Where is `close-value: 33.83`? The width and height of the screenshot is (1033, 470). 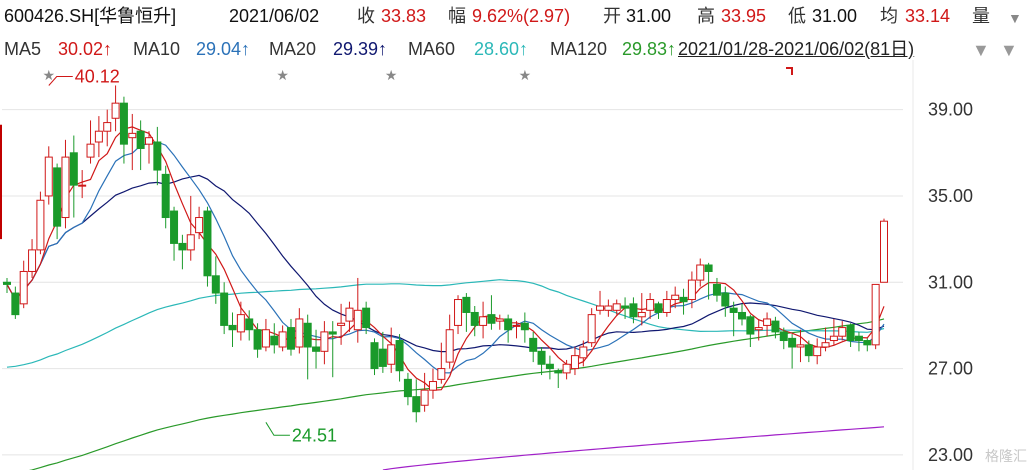 close-value: 33.83 is located at coordinates (404, 16).